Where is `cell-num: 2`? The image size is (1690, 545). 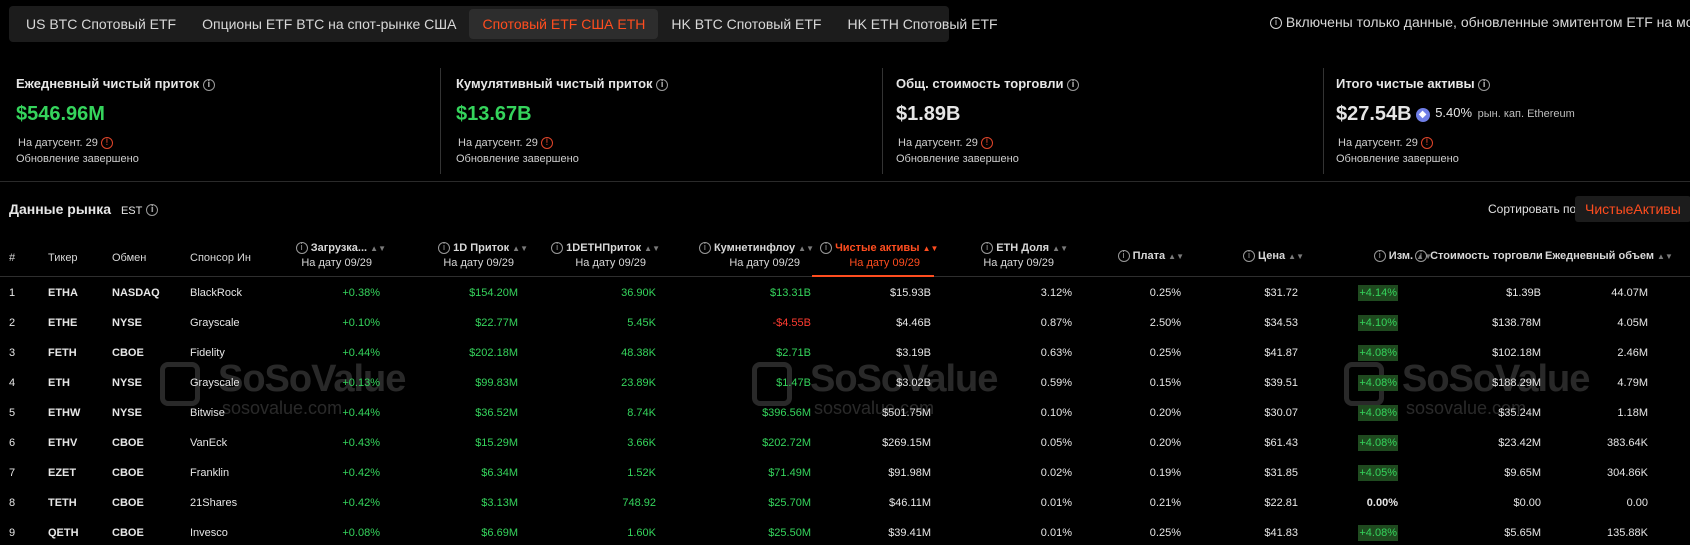 cell-num: 2 is located at coordinates (12, 323).